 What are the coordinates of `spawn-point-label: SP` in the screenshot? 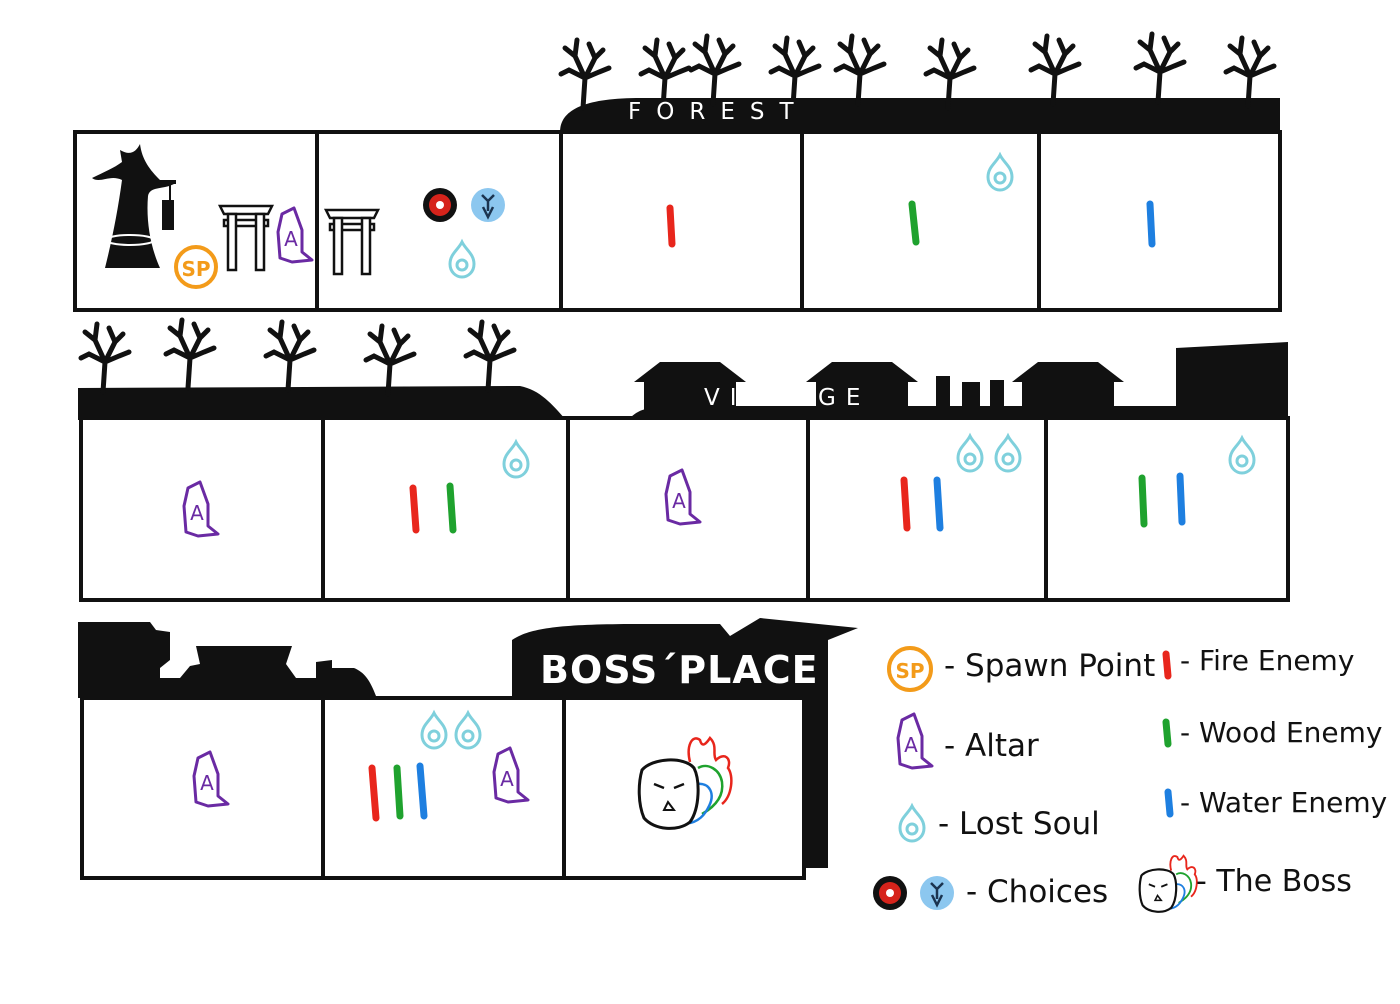 It's located at (195, 269).